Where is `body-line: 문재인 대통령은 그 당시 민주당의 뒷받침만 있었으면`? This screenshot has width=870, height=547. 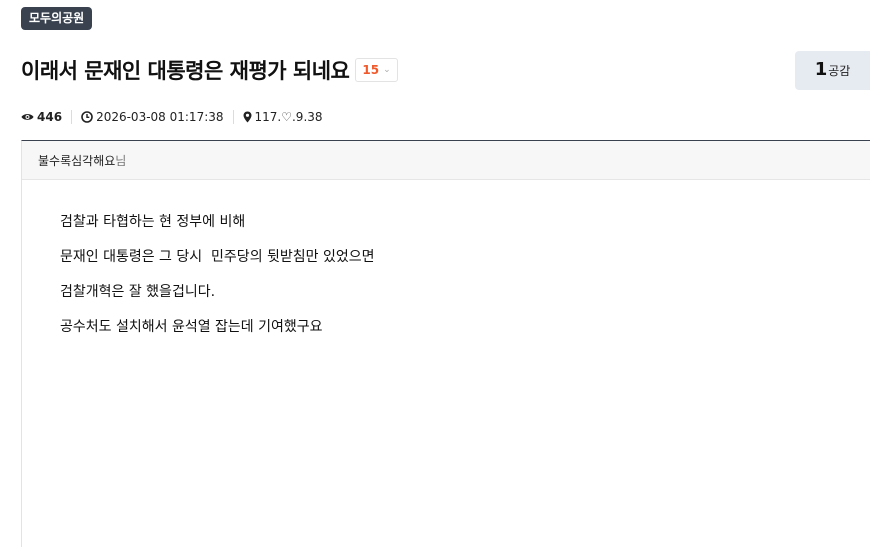
body-line: 문재인 대통령은 그 당시 민주당의 뒷받침만 있었으면 is located at coordinates (217, 257).